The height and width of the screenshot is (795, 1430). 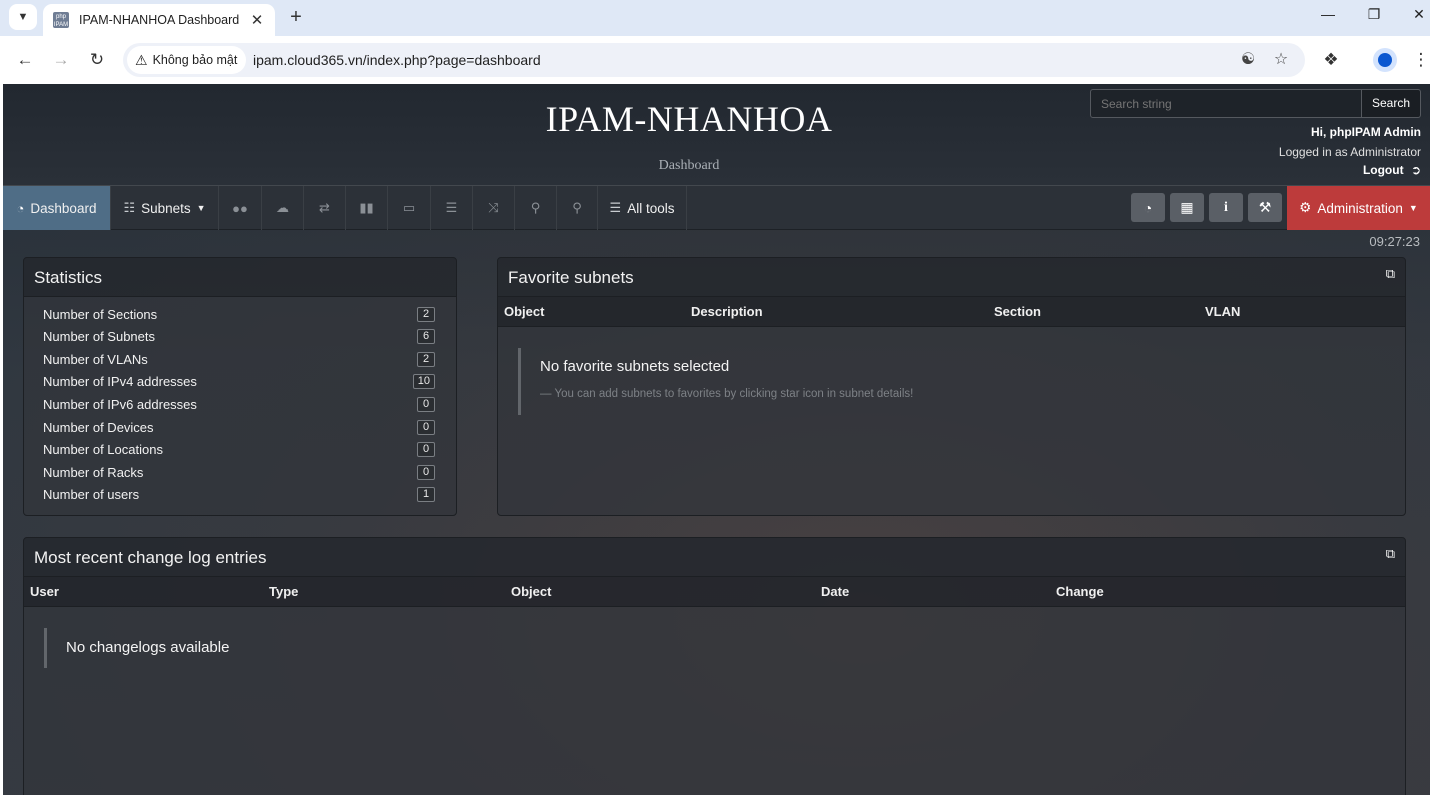 I want to click on browser-menu-icon: ⋮, so click(x=1420, y=60).